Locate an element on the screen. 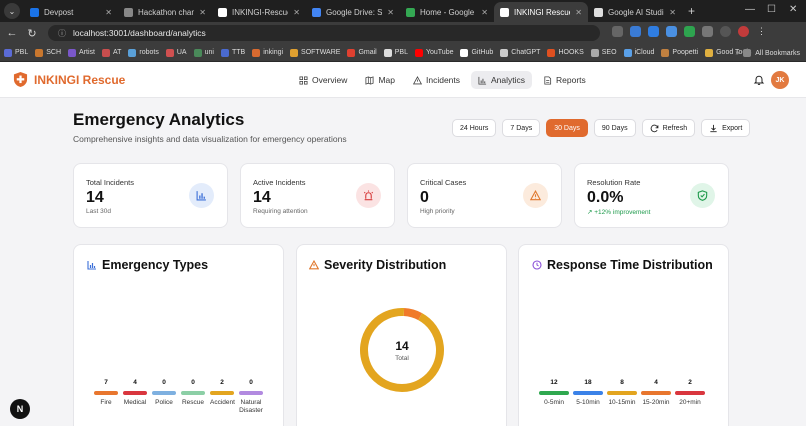 This screenshot has width=806, height=426. bookmark-item: SEO is located at coordinates (603, 52).